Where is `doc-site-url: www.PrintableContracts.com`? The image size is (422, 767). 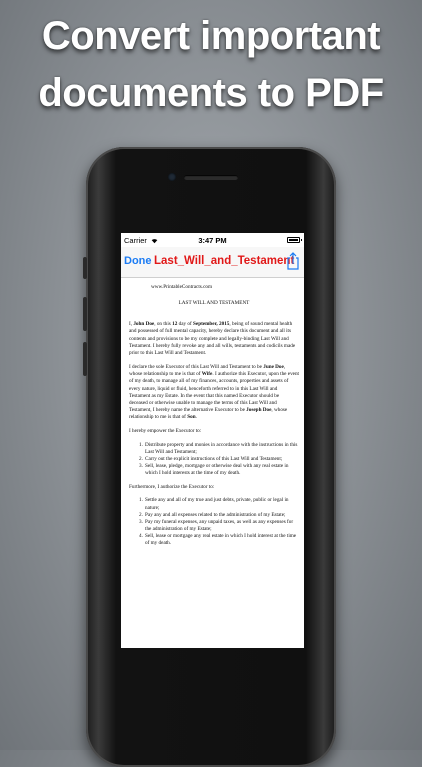 doc-site-url: www.PrintableContracts.com is located at coordinates (182, 287).